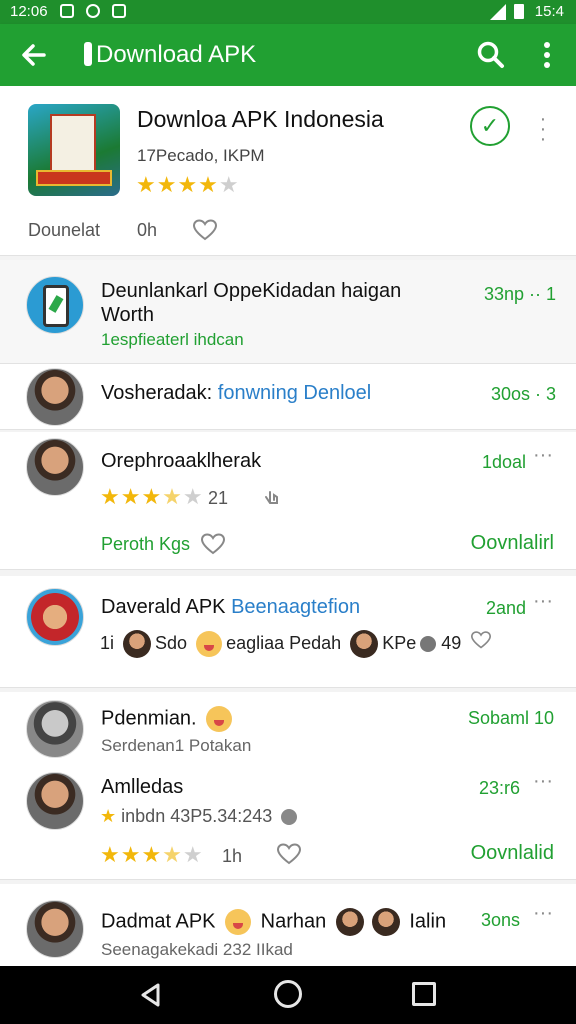 Image resolution: width=576 pixels, height=1024 pixels. Describe the element at coordinates (145, 544) in the screenshot. I see `row-action-link: Peroth Kgs` at that location.